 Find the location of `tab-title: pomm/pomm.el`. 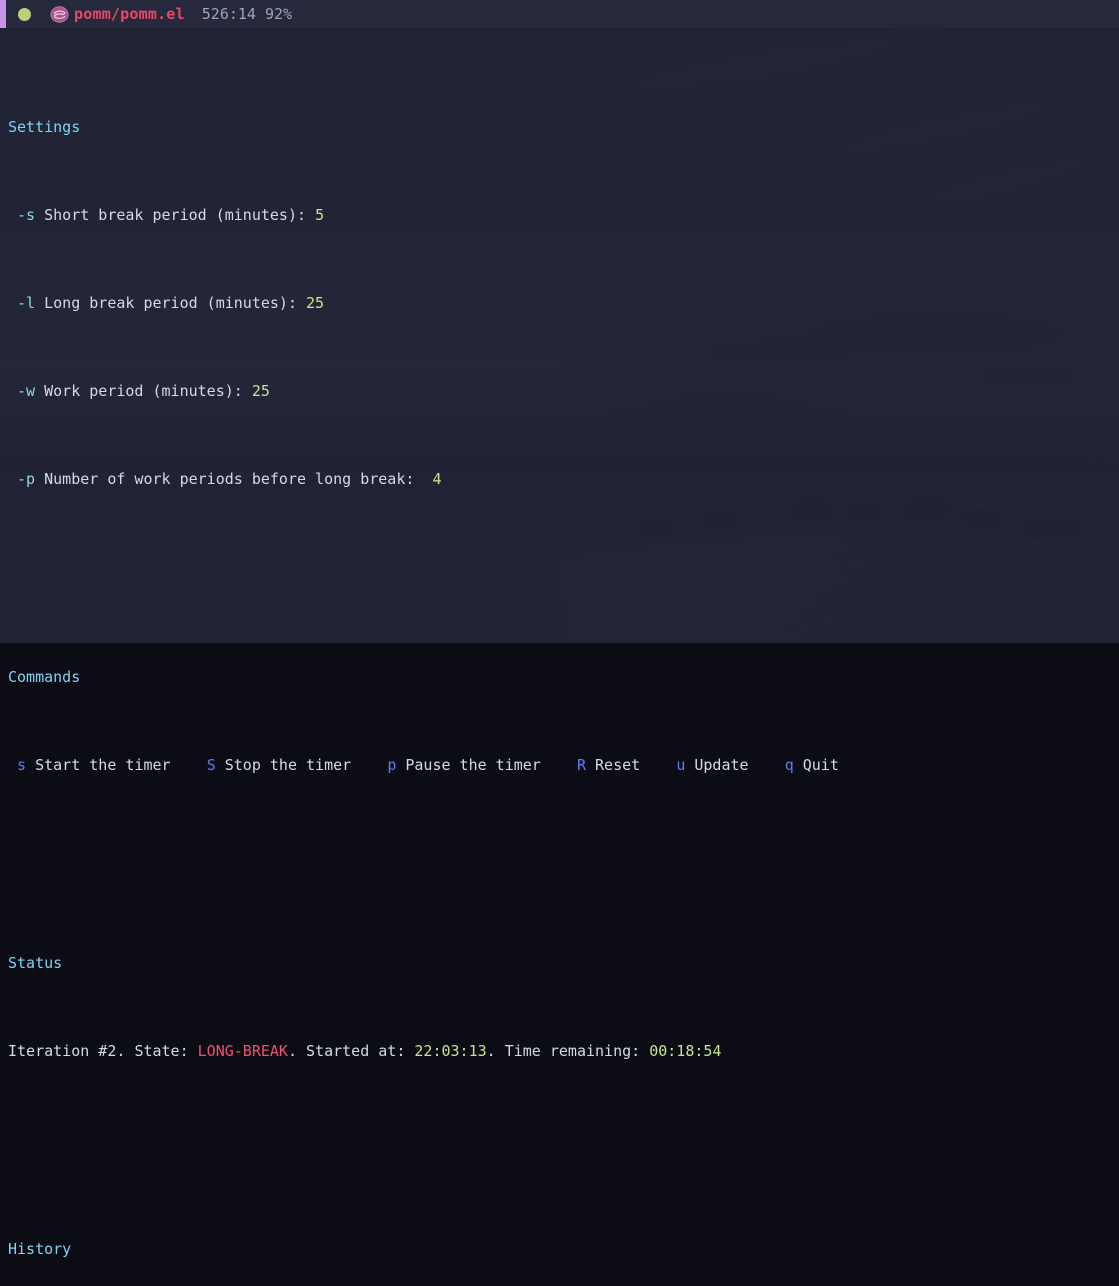

tab-title: pomm/pomm.el is located at coordinates (129, 14).